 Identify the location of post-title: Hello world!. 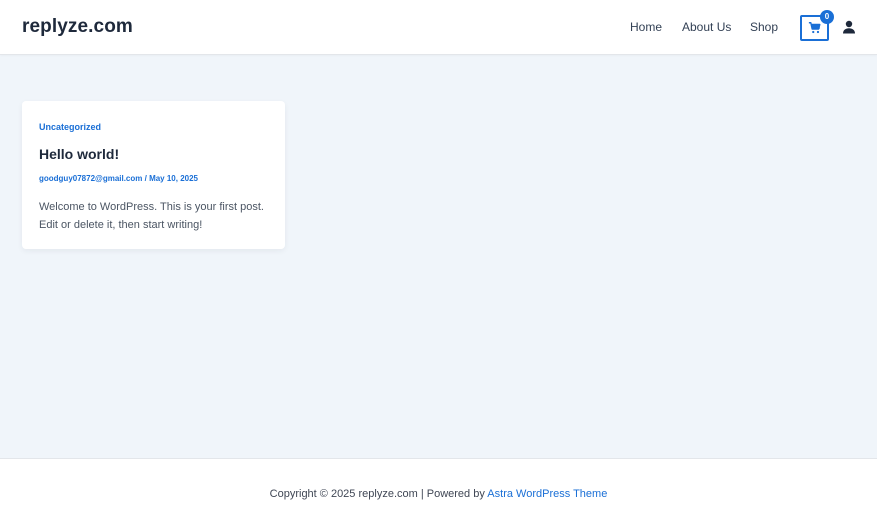
(79, 154).